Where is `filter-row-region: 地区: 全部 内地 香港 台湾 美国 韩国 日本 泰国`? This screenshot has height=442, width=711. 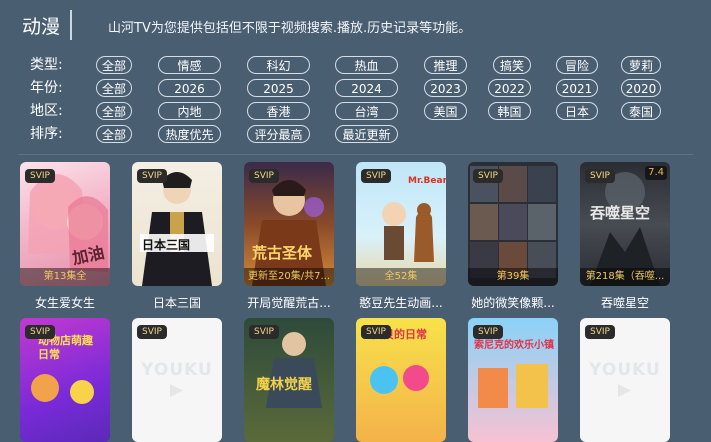 filter-row-region: 地区: 全部 内地 香港 台湾 美国 韩国 日本 泰国 is located at coordinates (355, 111).